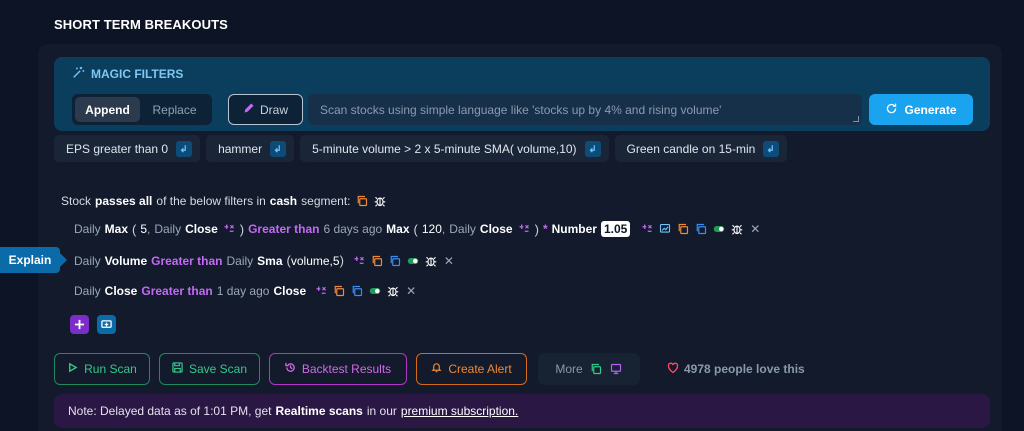  Describe the element at coordinates (616, 369) in the screenshot. I see `monitor-icon` at that location.